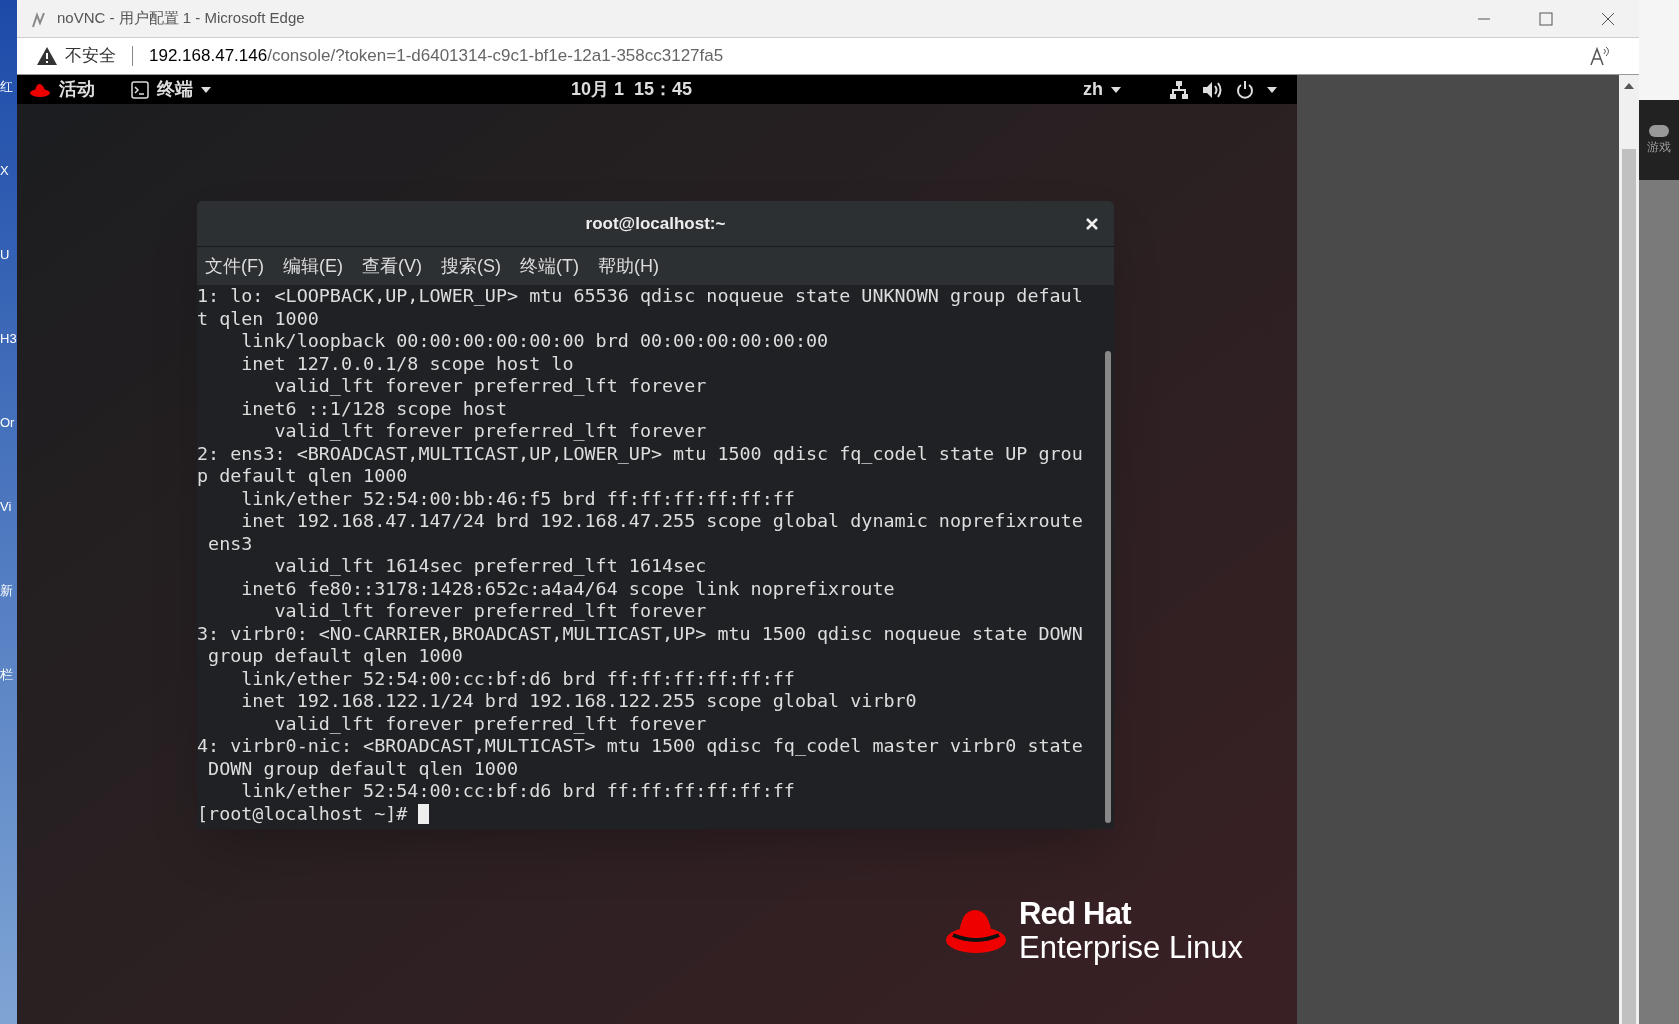 The height and width of the screenshot is (1024, 1679). I want to click on terminal-line: valid_lft 1614sec preferred_lft 1614sec, so click(490, 566).